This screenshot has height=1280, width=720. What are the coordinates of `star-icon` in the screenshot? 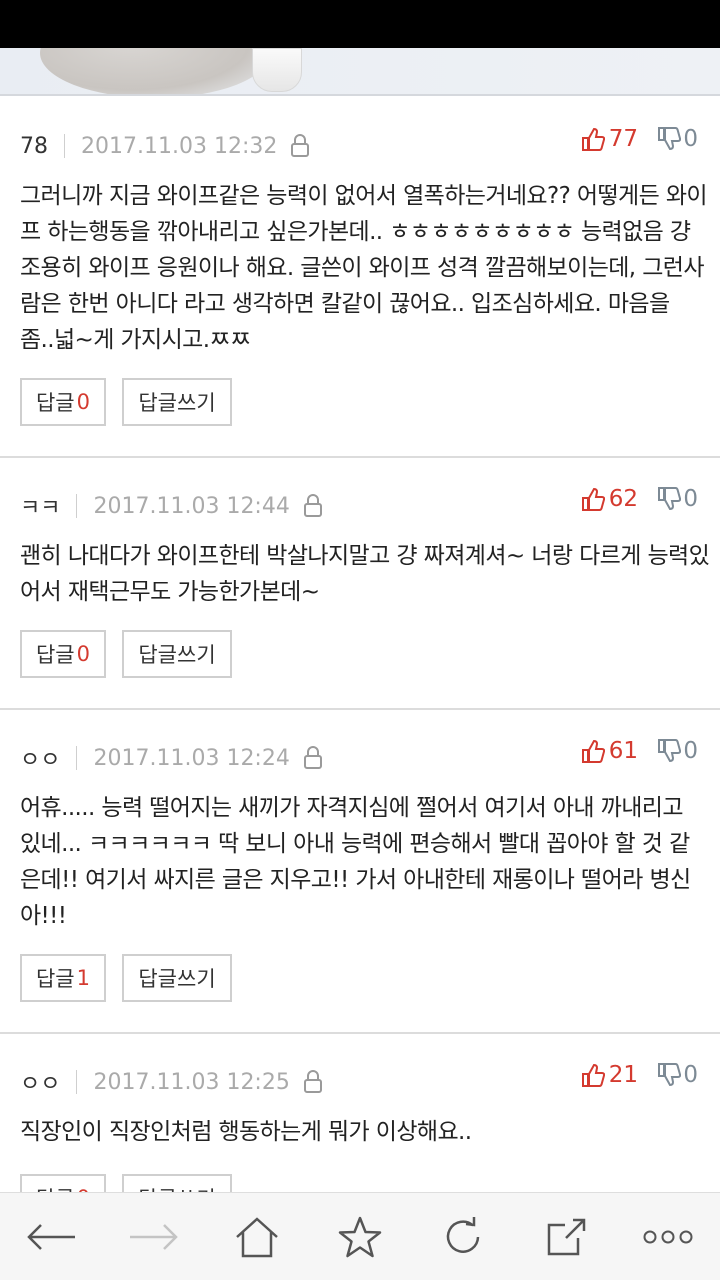 It's located at (360, 1236).